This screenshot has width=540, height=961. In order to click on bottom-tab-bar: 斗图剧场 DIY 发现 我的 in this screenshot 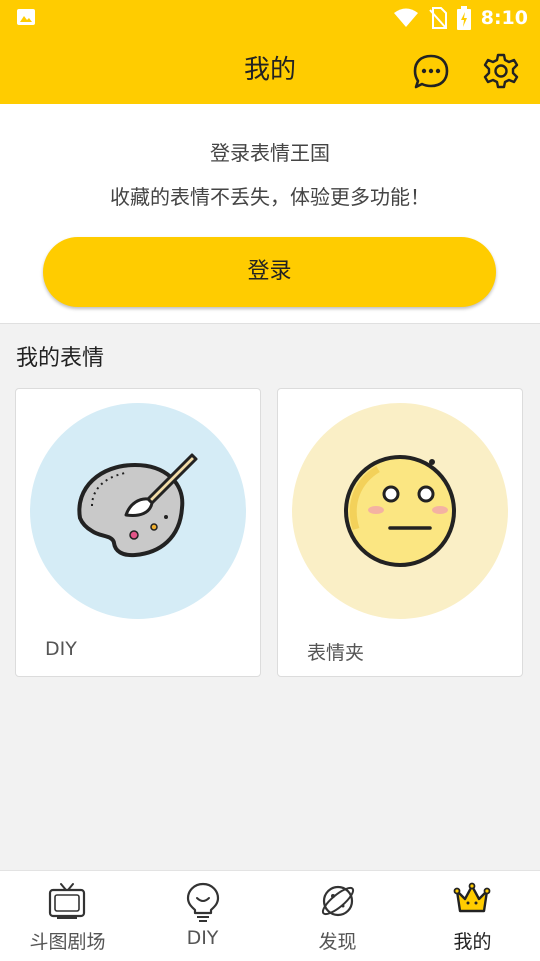, I will do `click(270, 915)`.